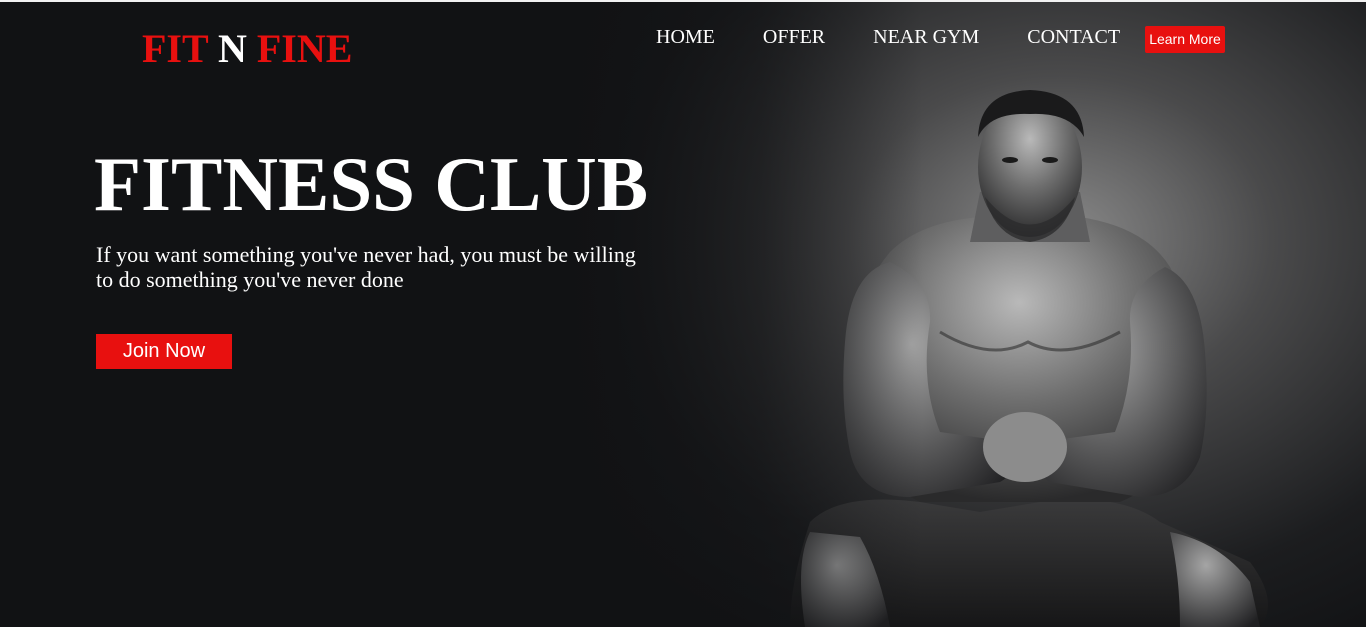 This screenshot has height=627, width=1366. Describe the element at coordinates (794, 37) in the screenshot. I see `nav-link-offer: OFFER` at that location.